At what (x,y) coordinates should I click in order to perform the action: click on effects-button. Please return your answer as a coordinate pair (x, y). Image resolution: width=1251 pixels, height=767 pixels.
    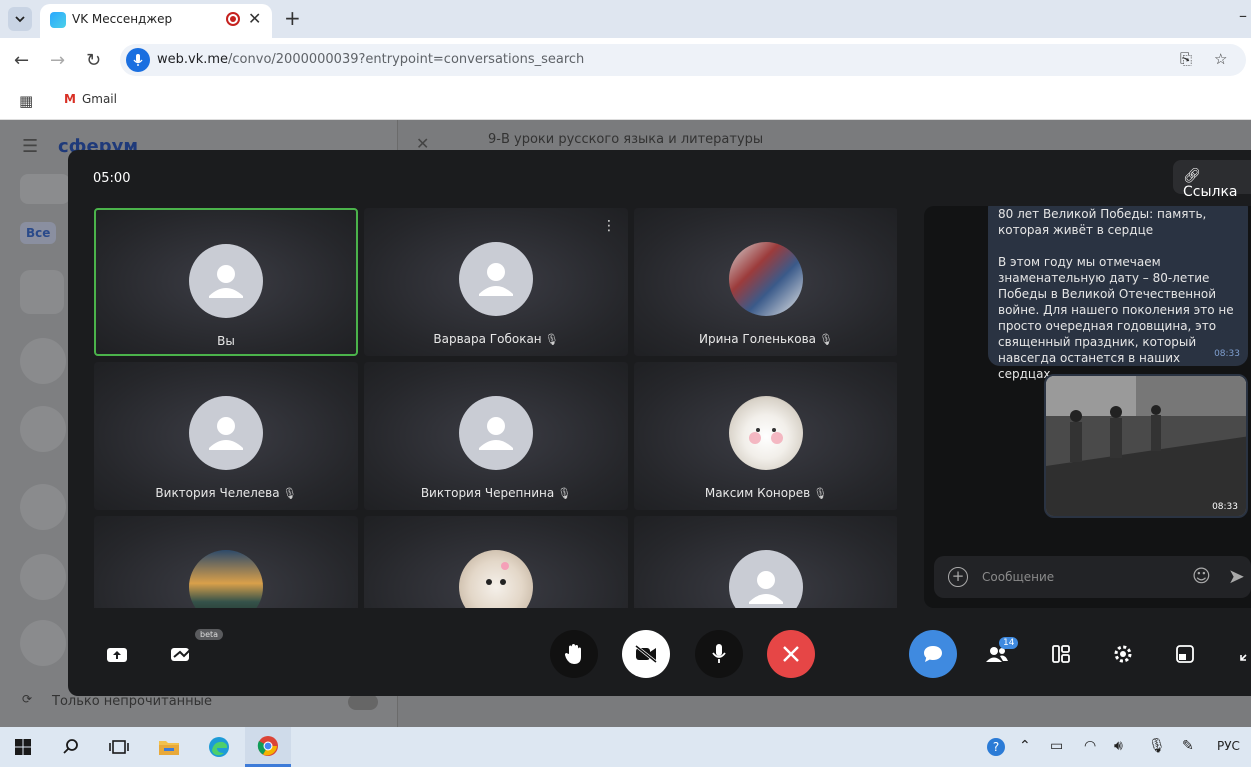
    Looking at the image, I should click on (181, 654).